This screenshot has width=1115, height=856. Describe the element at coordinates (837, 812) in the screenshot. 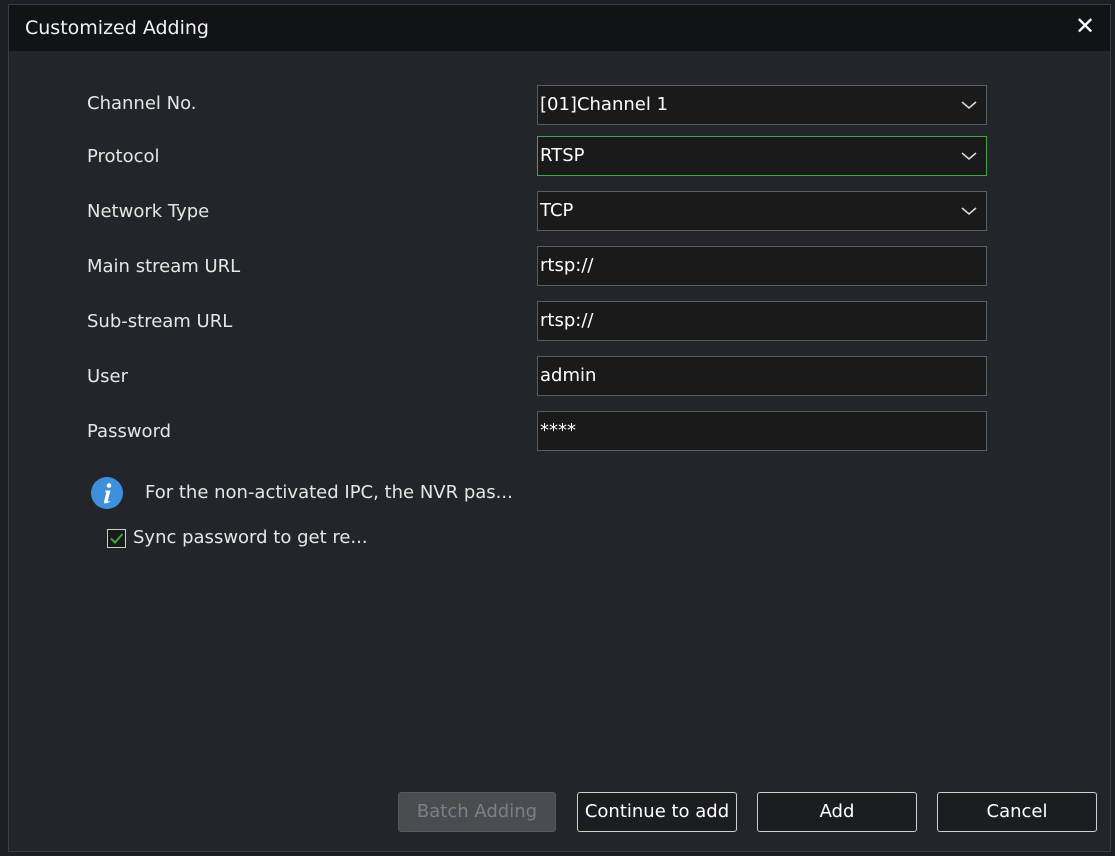

I see `add-button: Add` at that location.